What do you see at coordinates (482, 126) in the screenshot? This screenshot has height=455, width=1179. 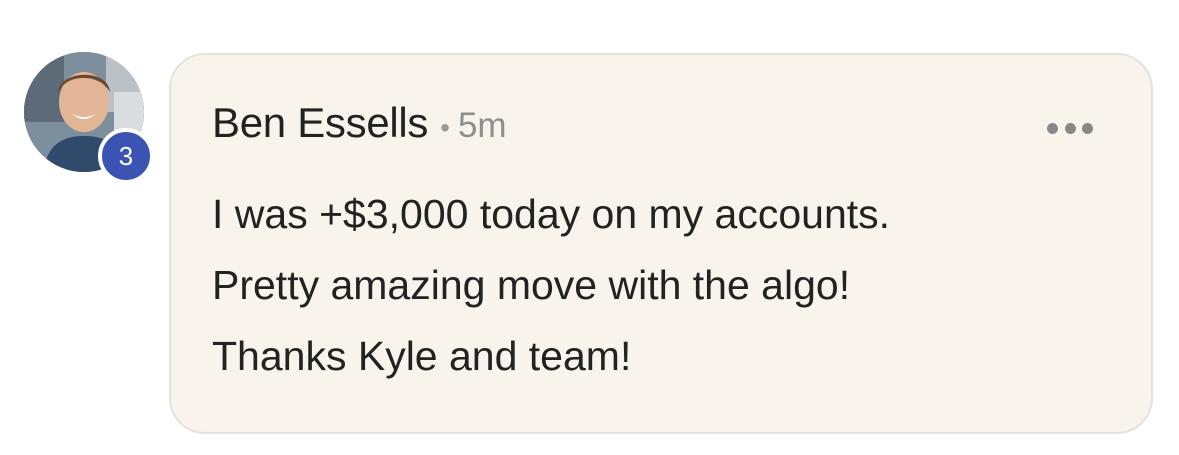 I see `timestamp: 5m` at bounding box center [482, 126].